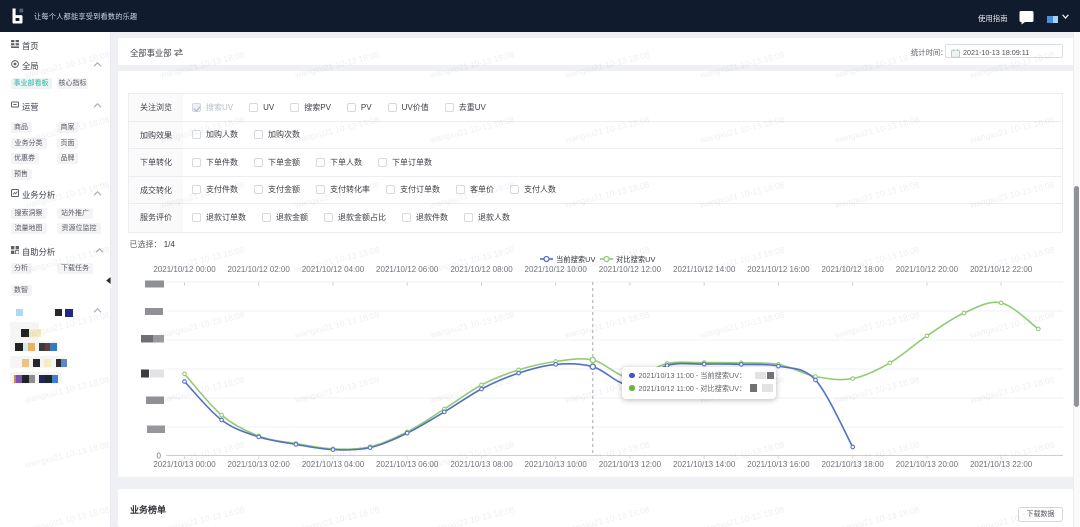  Describe the element at coordinates (333, 464) in the screenshot. I see `svg-text: 2021/10/13 04:00` at that location.